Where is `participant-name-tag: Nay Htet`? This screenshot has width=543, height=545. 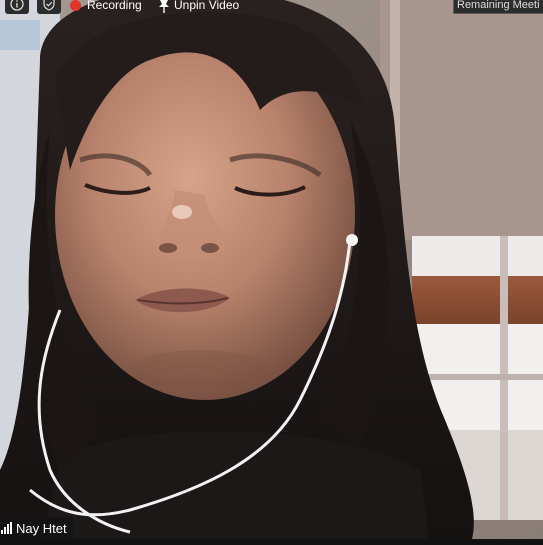
participant-name-tag: Nay Htet is located at coordinates (36, 528).